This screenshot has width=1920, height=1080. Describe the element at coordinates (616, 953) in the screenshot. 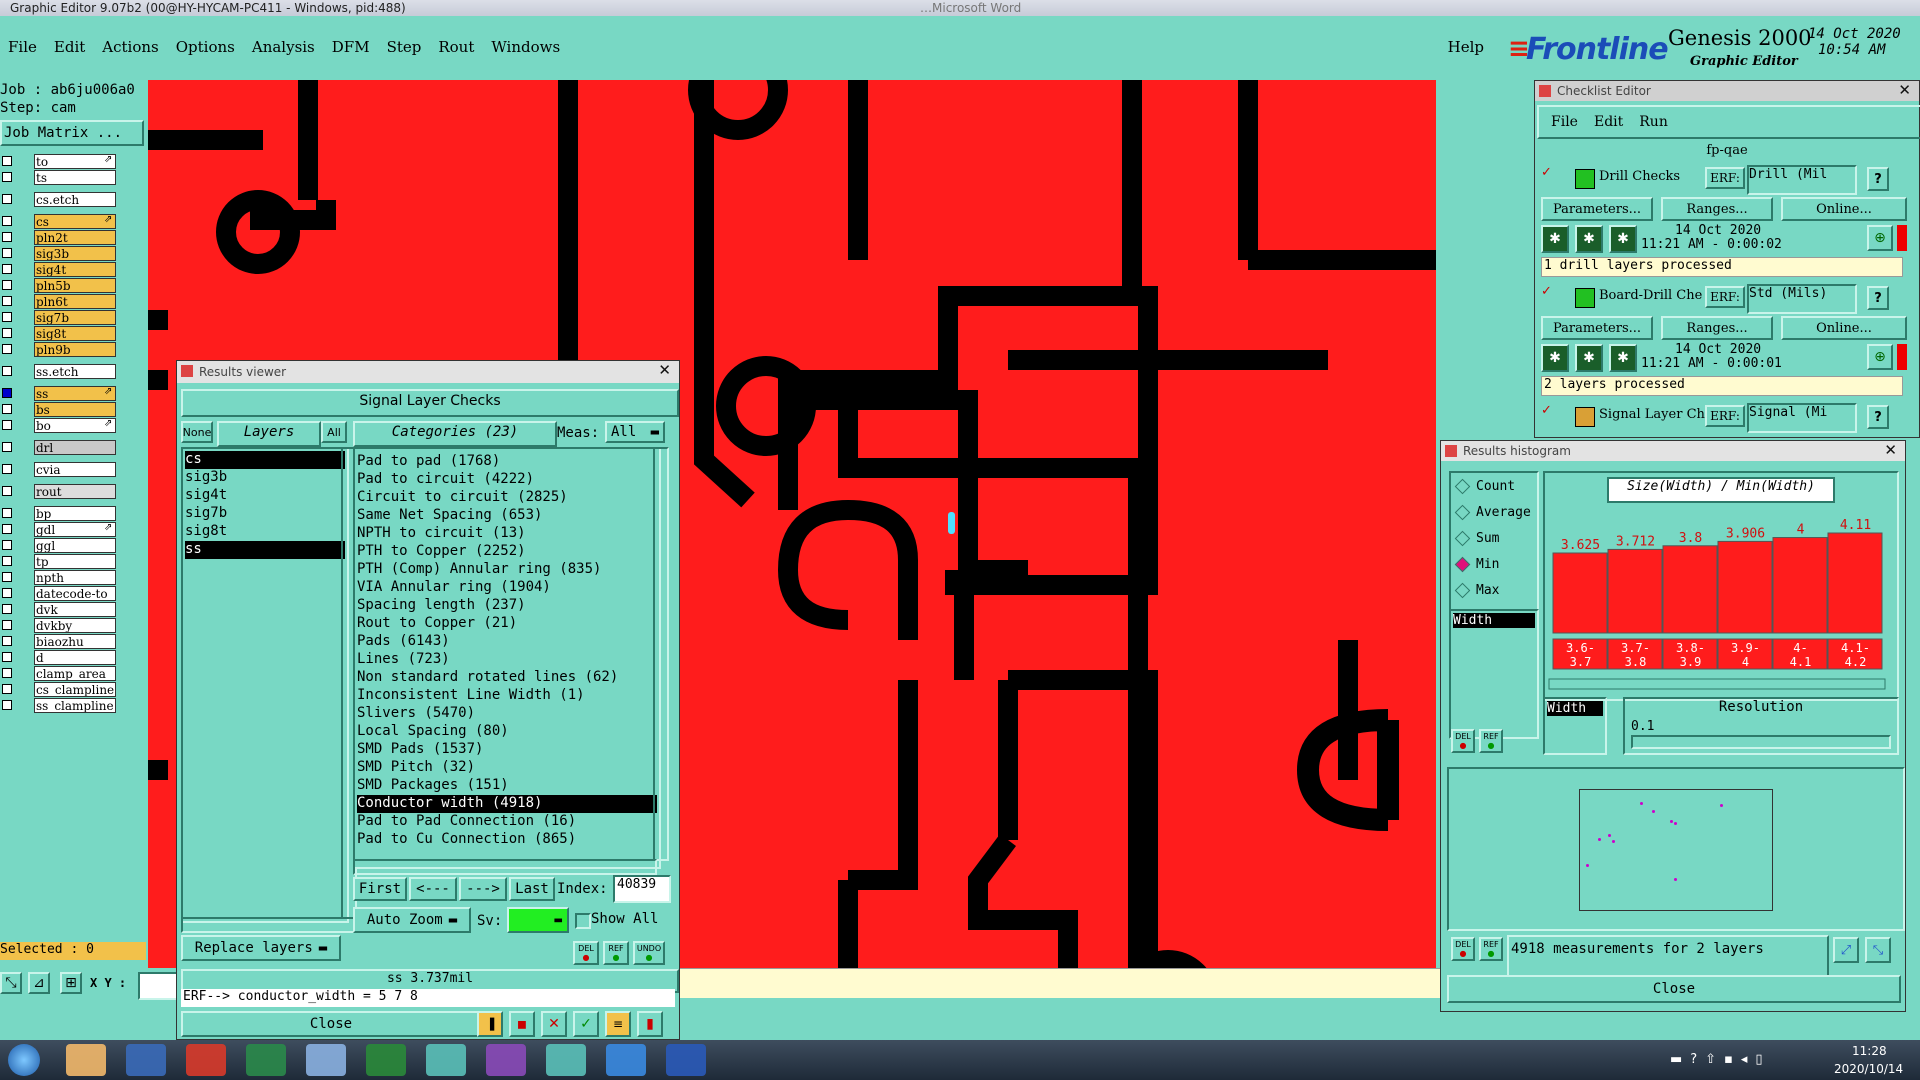

I see `ref-button: REF ●` at that location.